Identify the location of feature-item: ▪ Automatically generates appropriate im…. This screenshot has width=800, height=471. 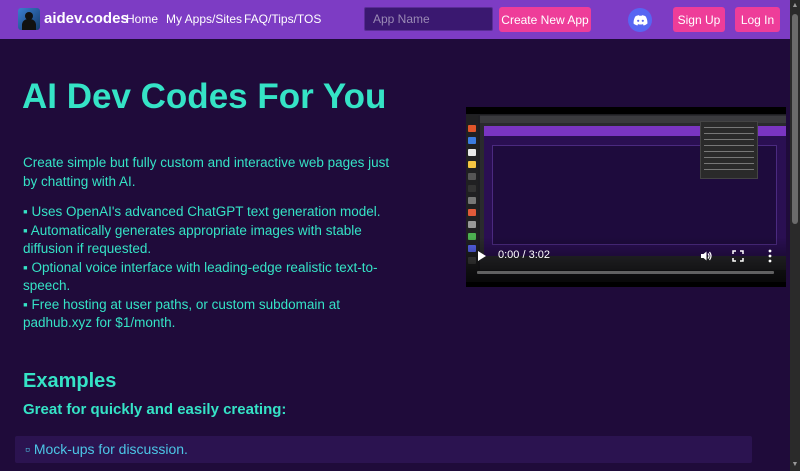
(192, 239).